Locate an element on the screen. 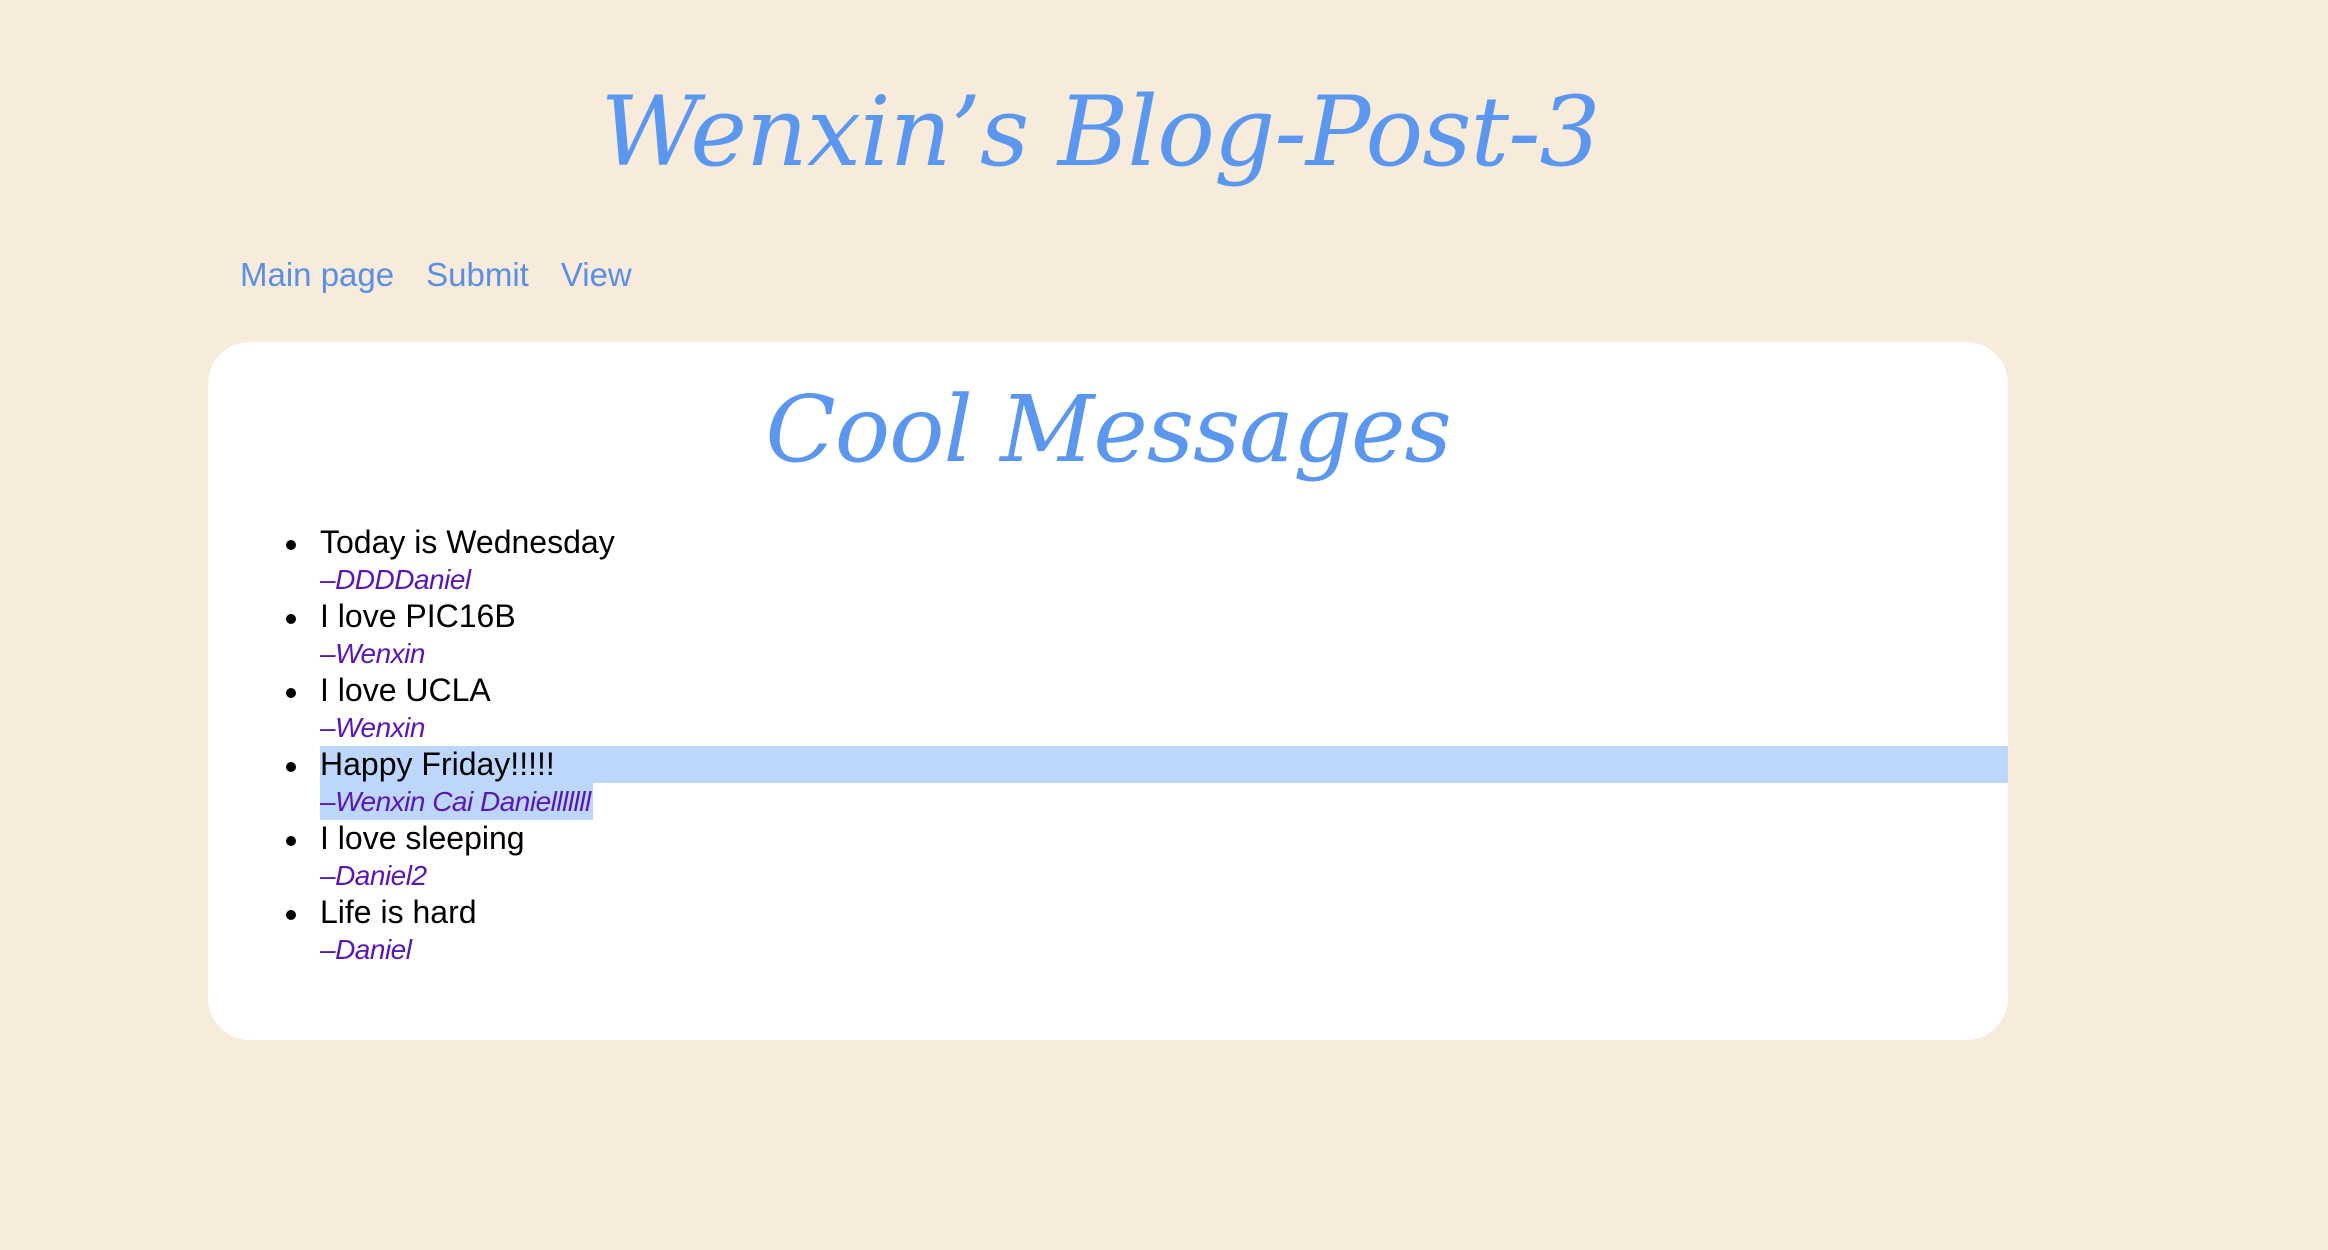  message-author: –Daniel2 is located at coordinates (373, 875).